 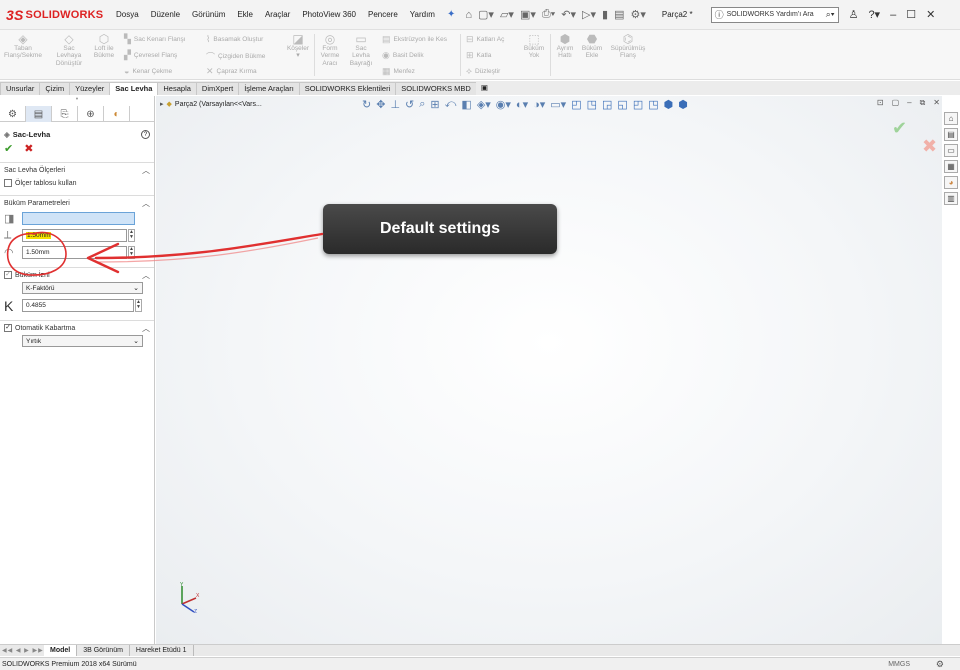 What do you see at coordinates (622, 104) in the screenshot?
I see `right-view-icon: ◱` at bounding box center [622, 104].